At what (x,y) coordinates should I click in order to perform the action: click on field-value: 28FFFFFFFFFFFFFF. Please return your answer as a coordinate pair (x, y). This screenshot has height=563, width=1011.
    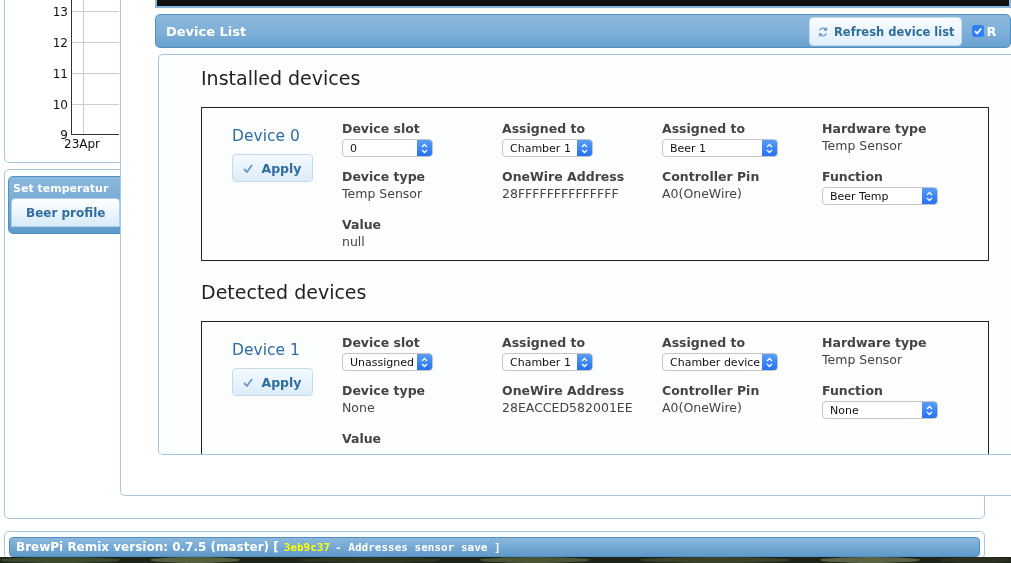
    Looking at the image, I should click on (560, 193).